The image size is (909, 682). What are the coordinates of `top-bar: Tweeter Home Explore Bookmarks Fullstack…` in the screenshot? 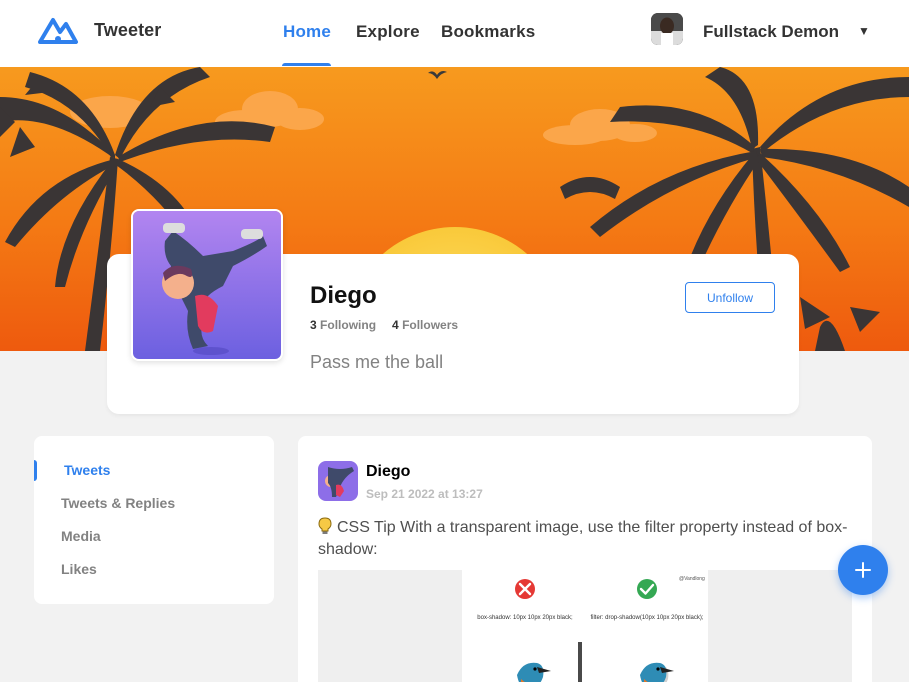 It's located at (454, 33).